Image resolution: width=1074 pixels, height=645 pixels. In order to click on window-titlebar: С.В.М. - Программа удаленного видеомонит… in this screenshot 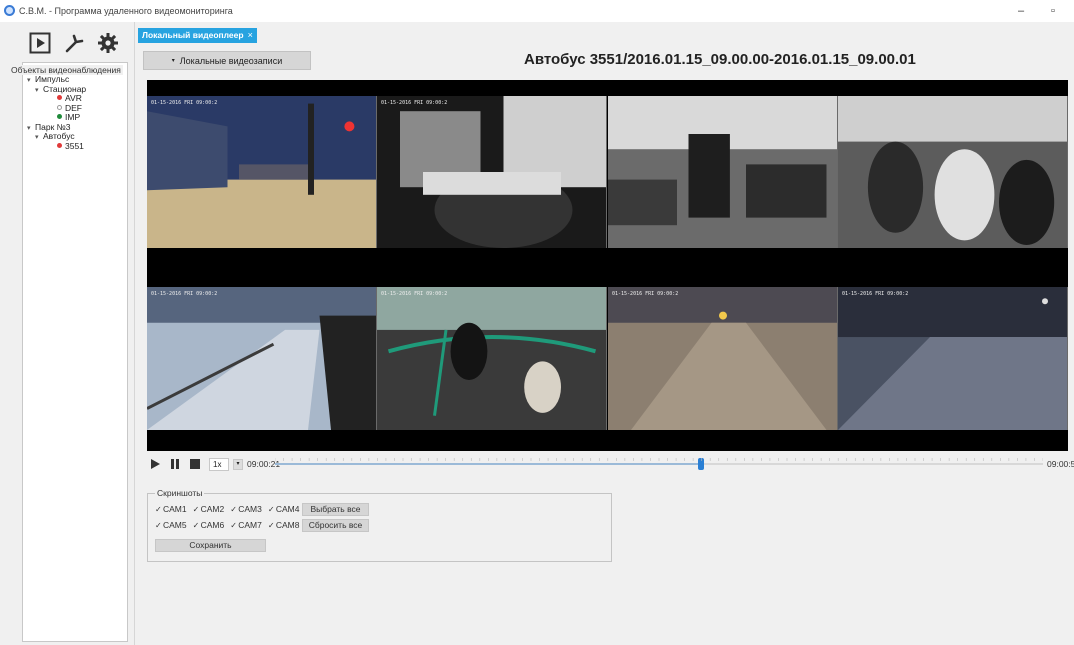, I will do `click(537, 11)`.